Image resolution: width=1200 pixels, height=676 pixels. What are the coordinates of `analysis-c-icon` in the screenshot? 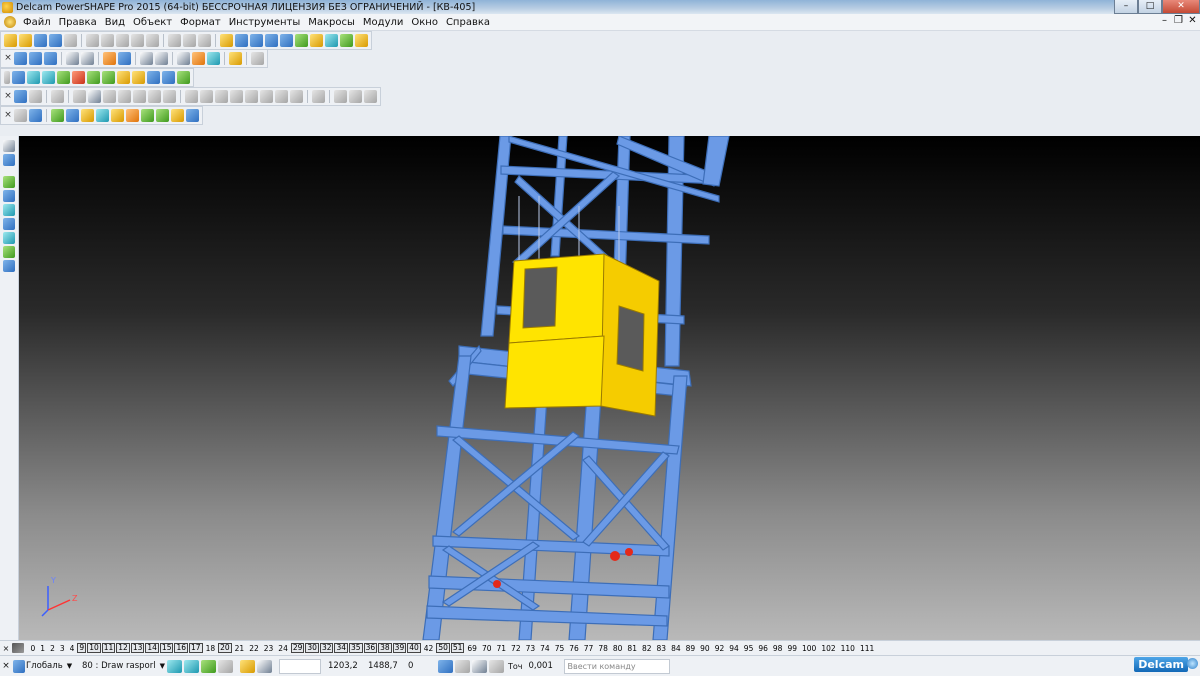 It's located at (177, 115).